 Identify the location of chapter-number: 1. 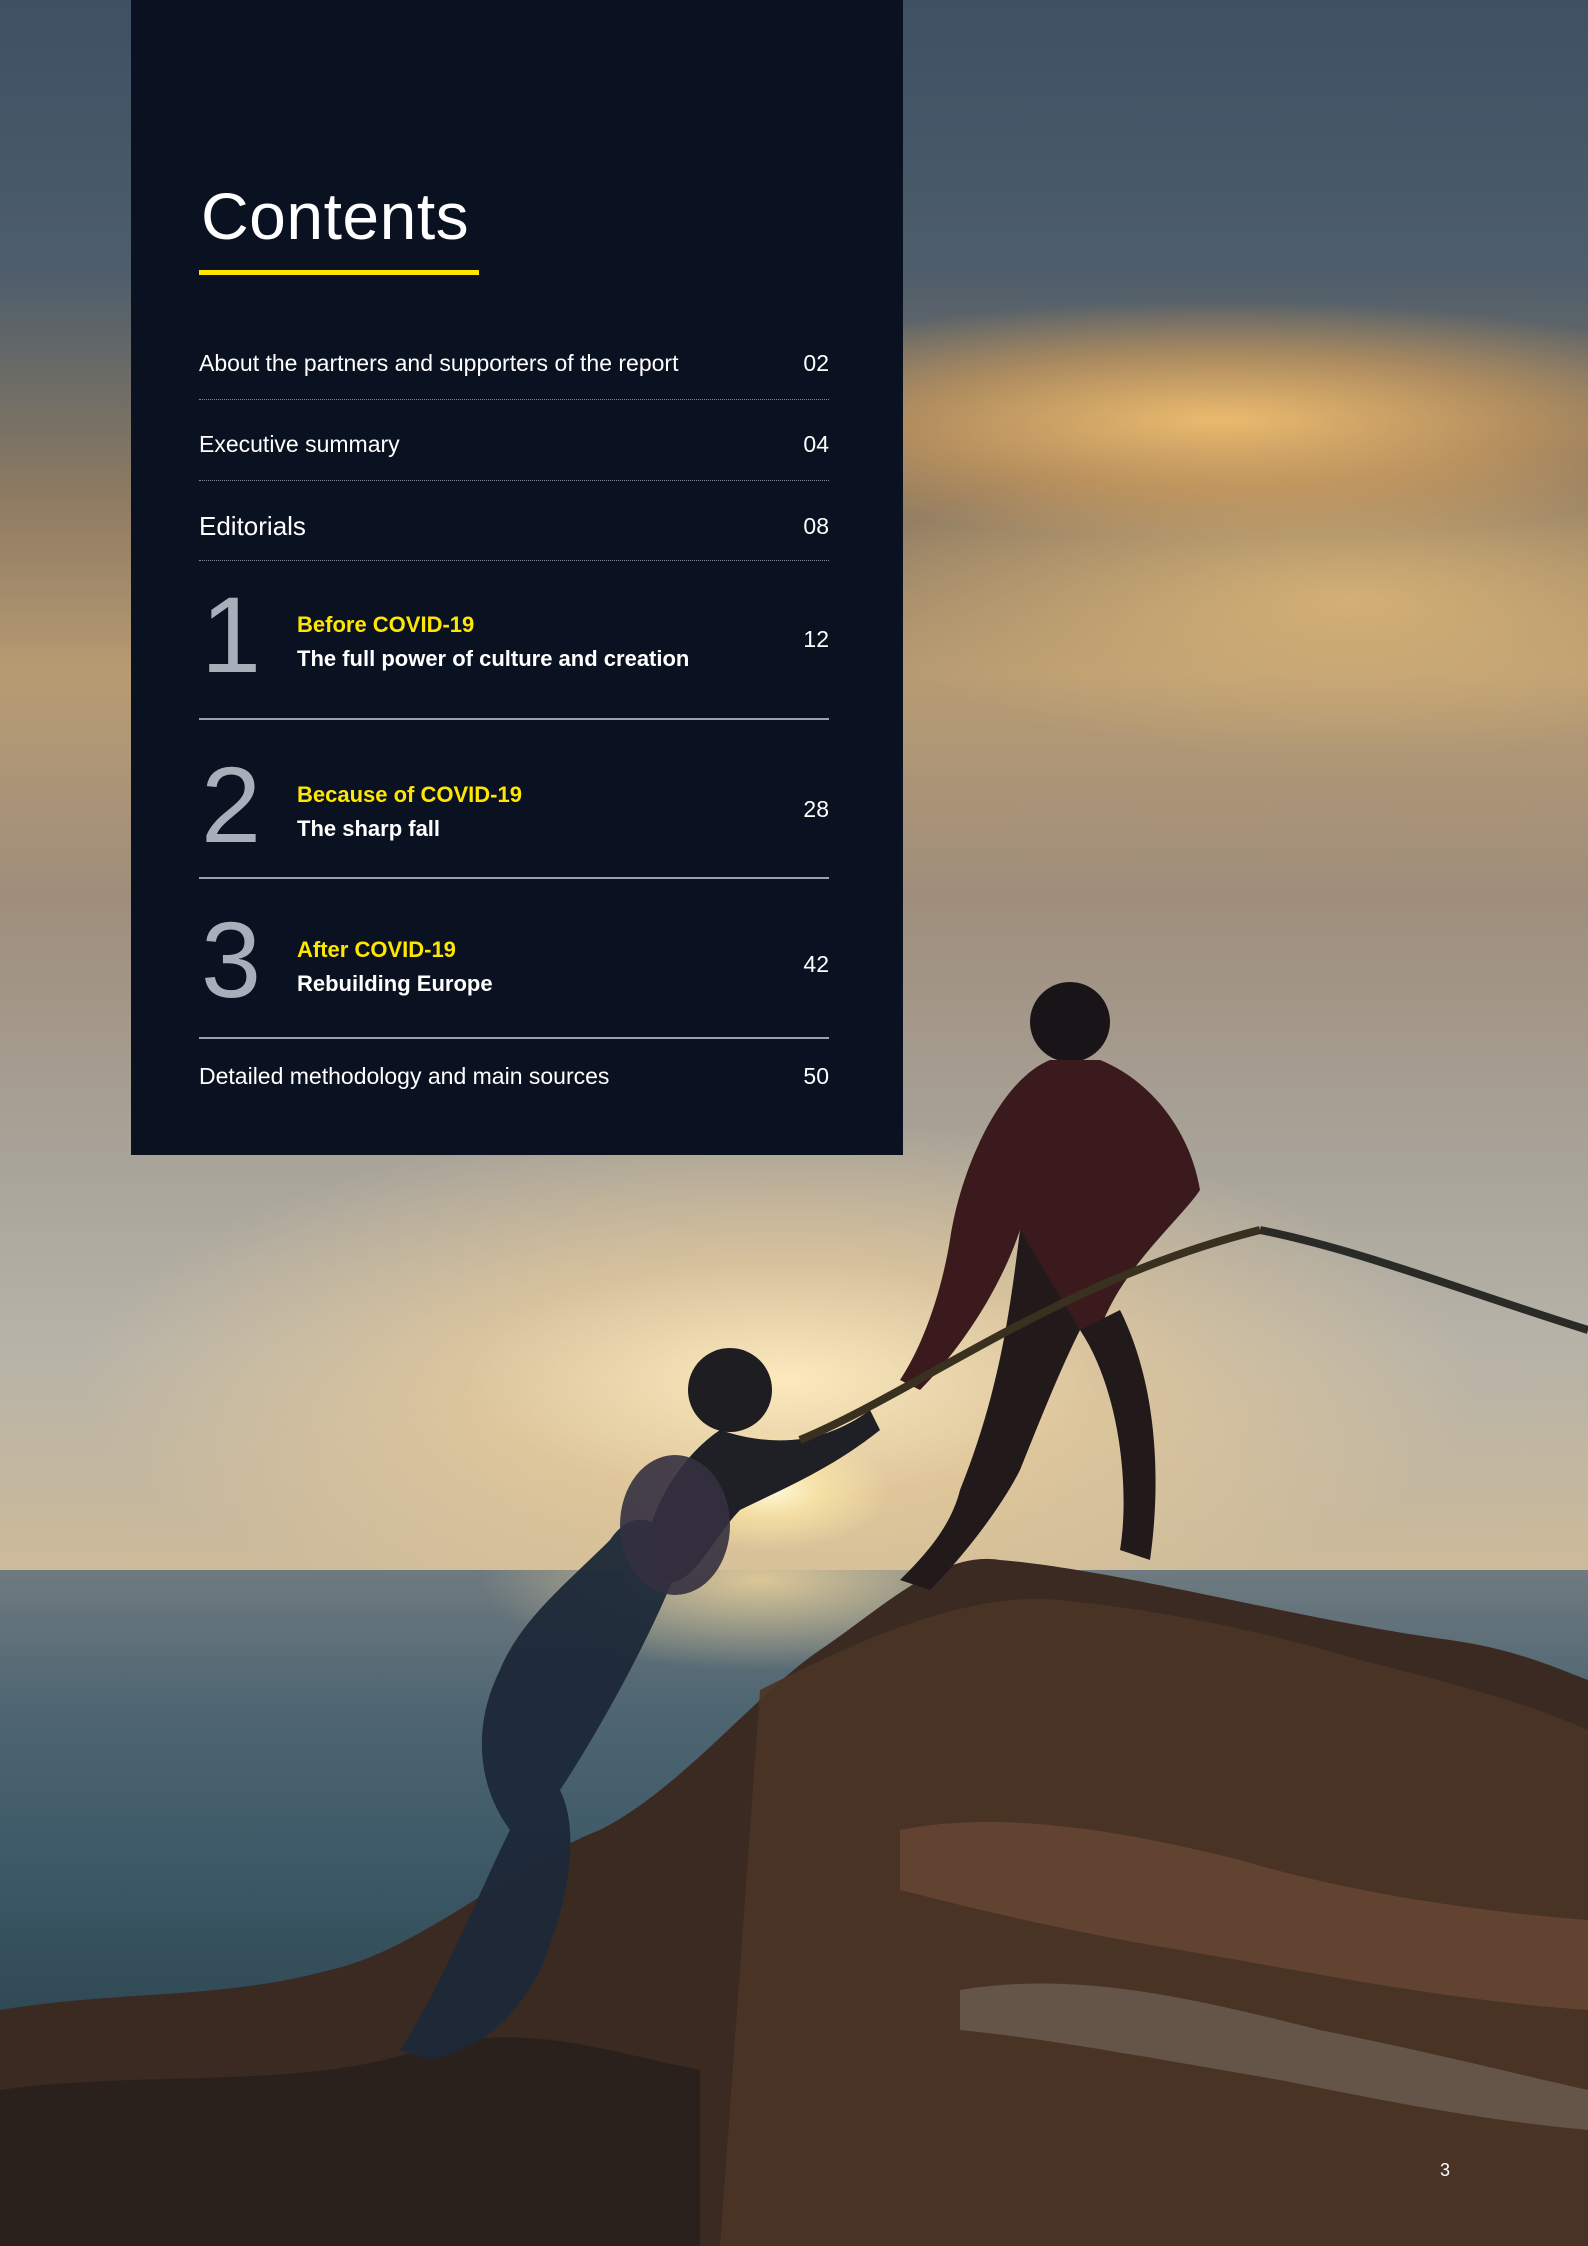
(231, 634).